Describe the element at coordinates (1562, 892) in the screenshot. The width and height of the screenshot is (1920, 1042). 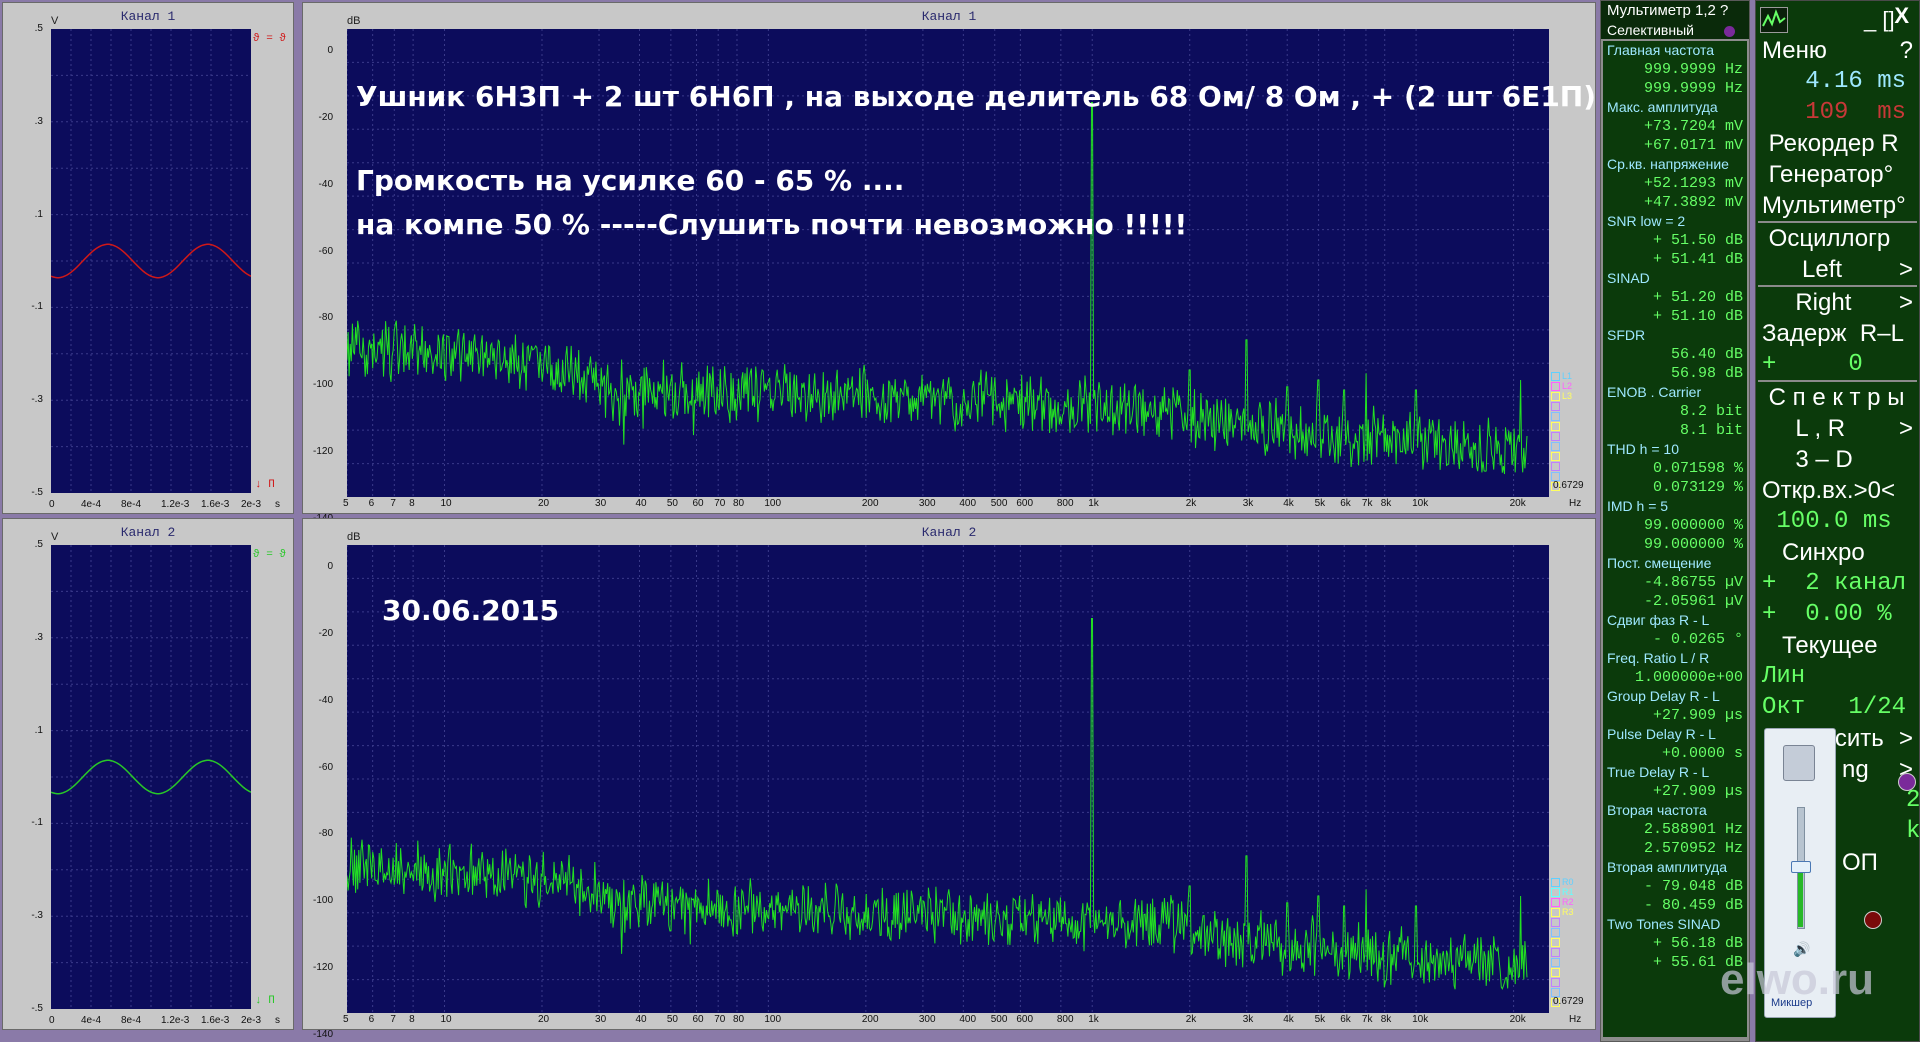
I see `legend-item: R1` at that location.